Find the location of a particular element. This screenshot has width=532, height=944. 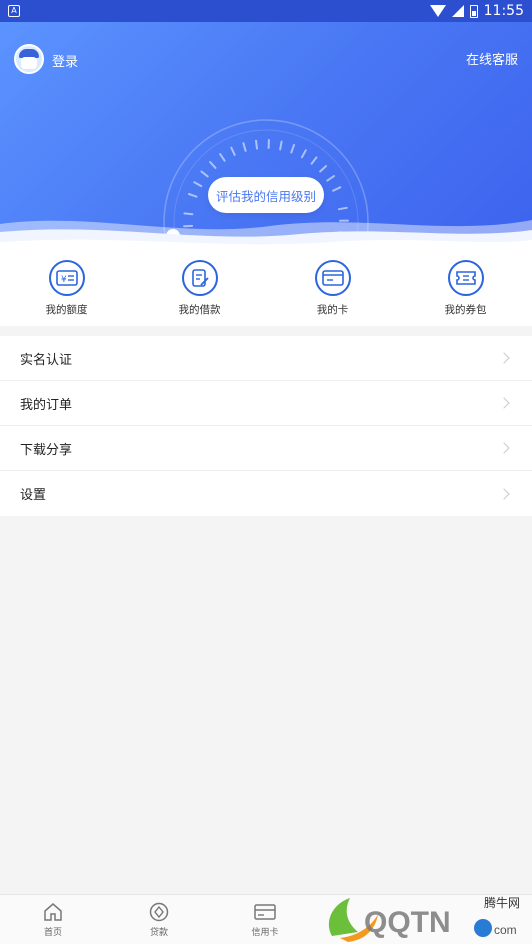

coupon-icon is located at coordinates (465, 278).